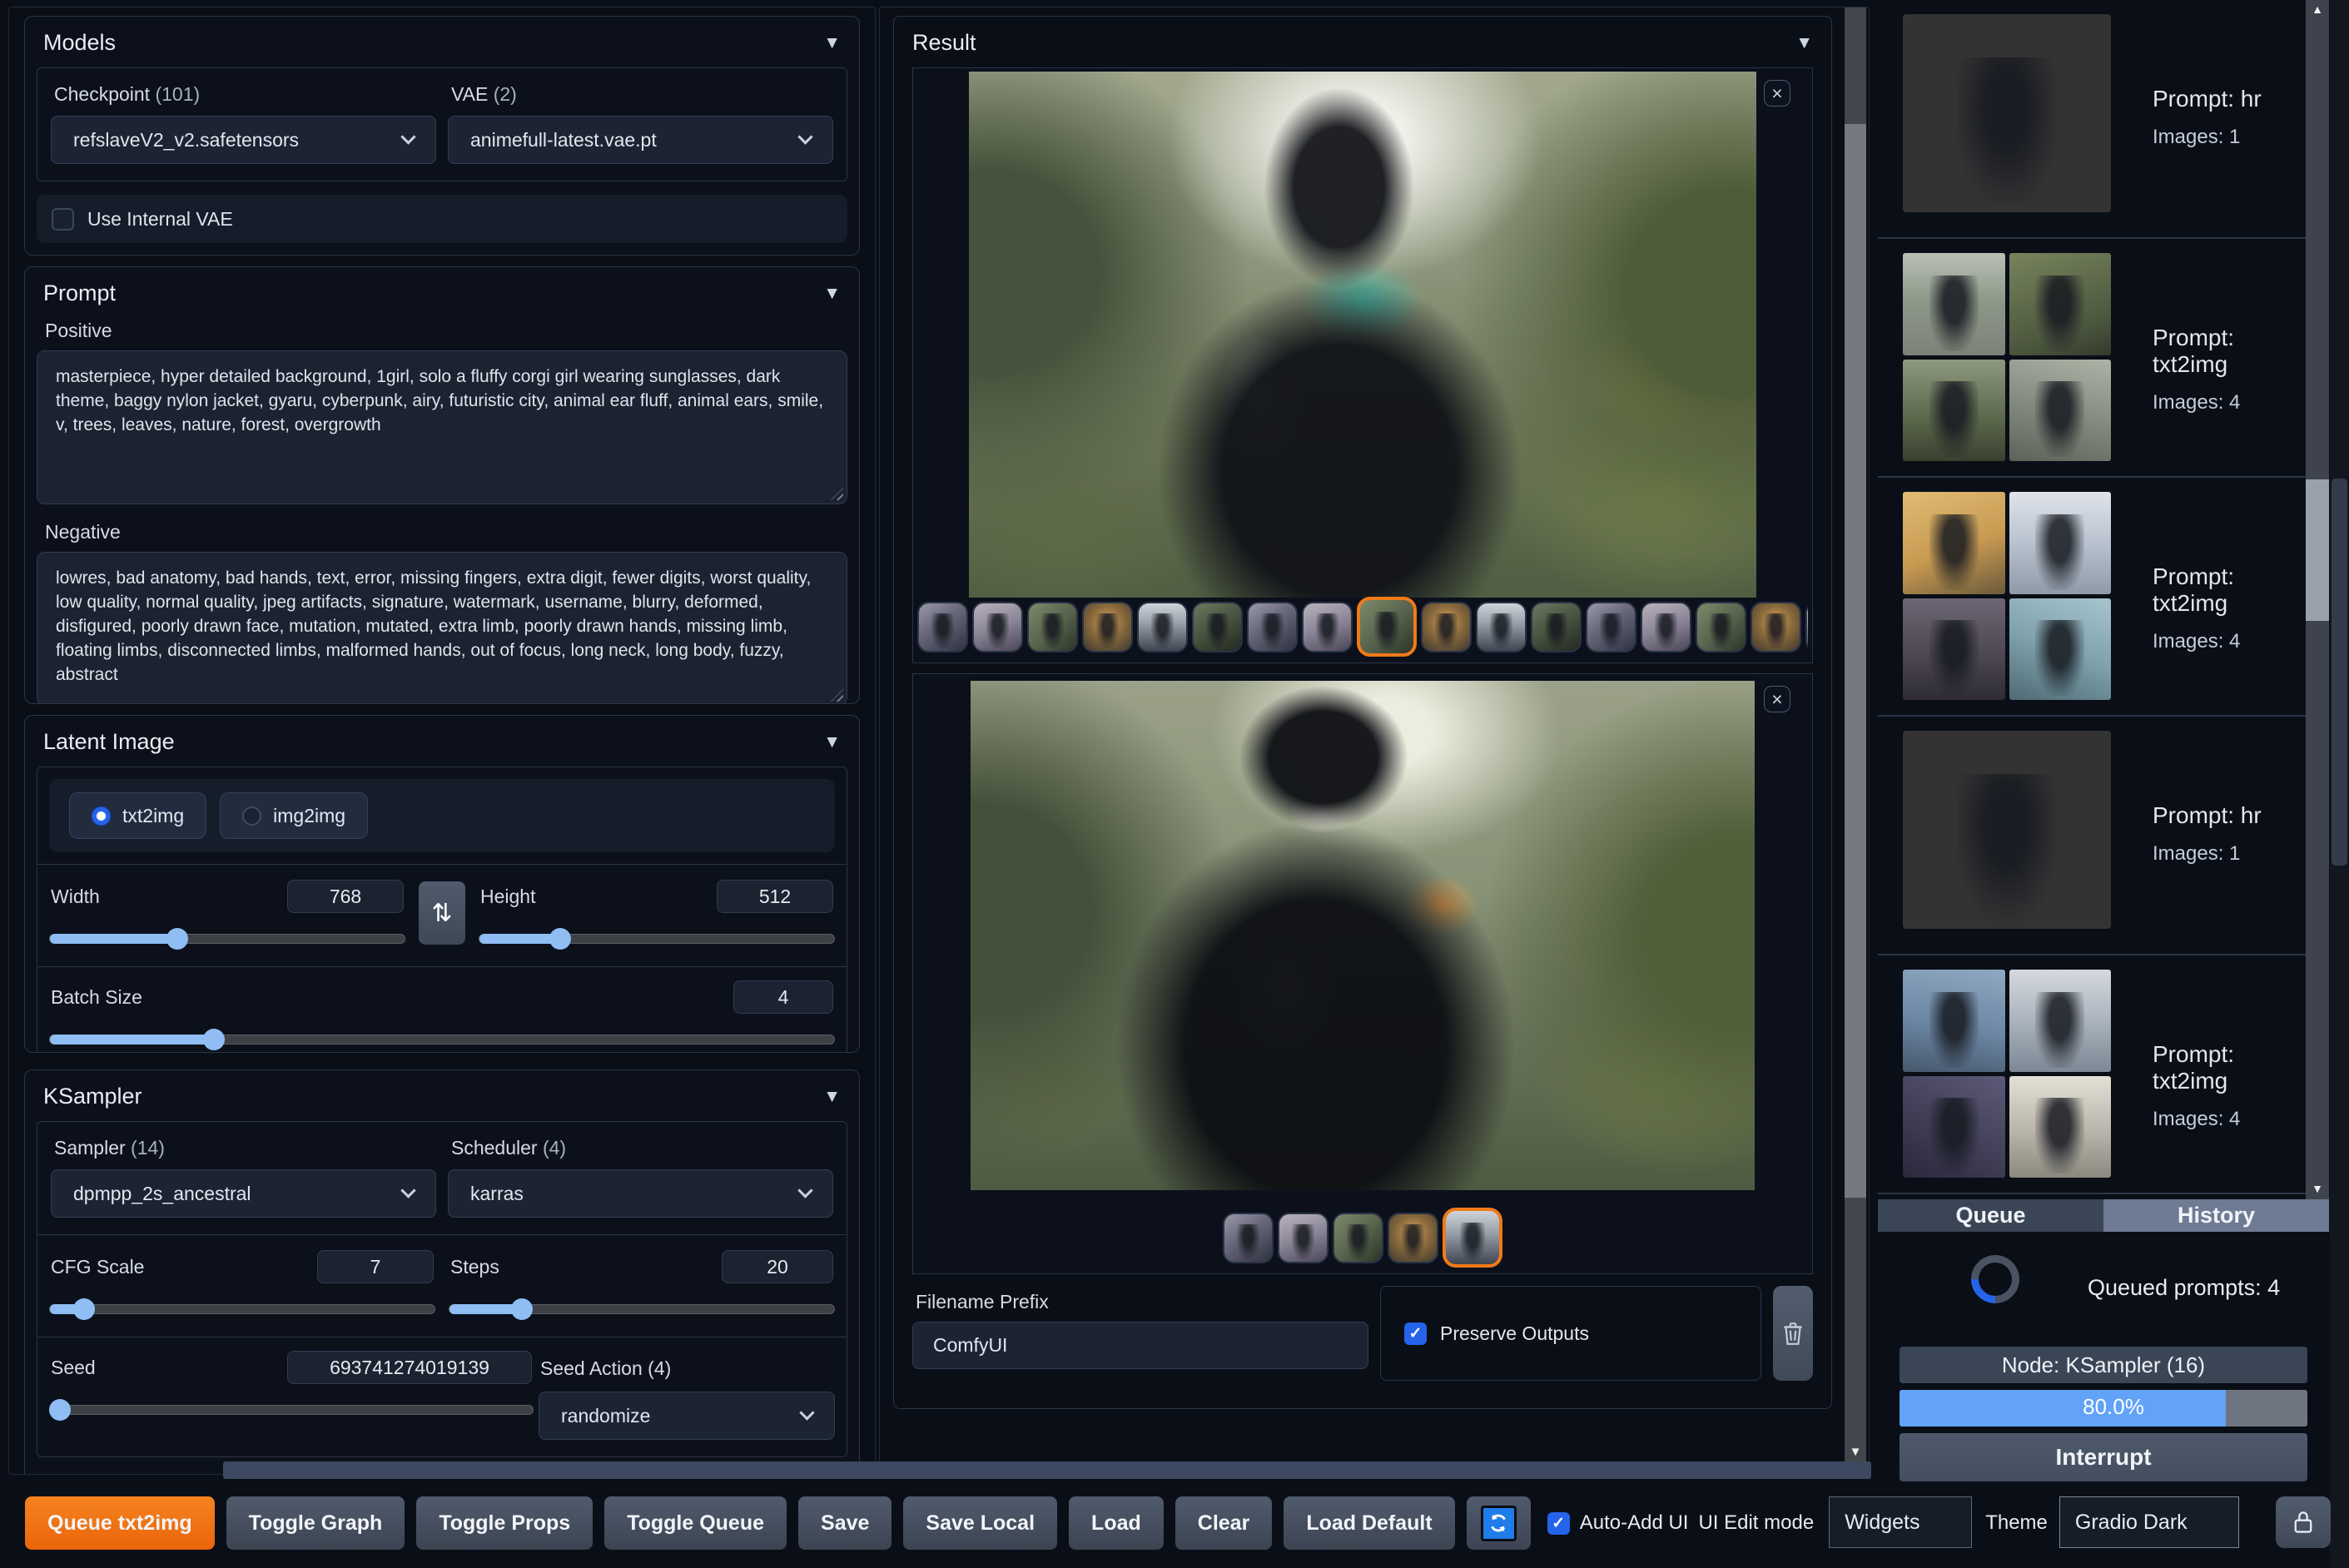  Describe the element at coordinates (1990, 1215) in the screenshot. I see `tab-queue: Queue` at that location.